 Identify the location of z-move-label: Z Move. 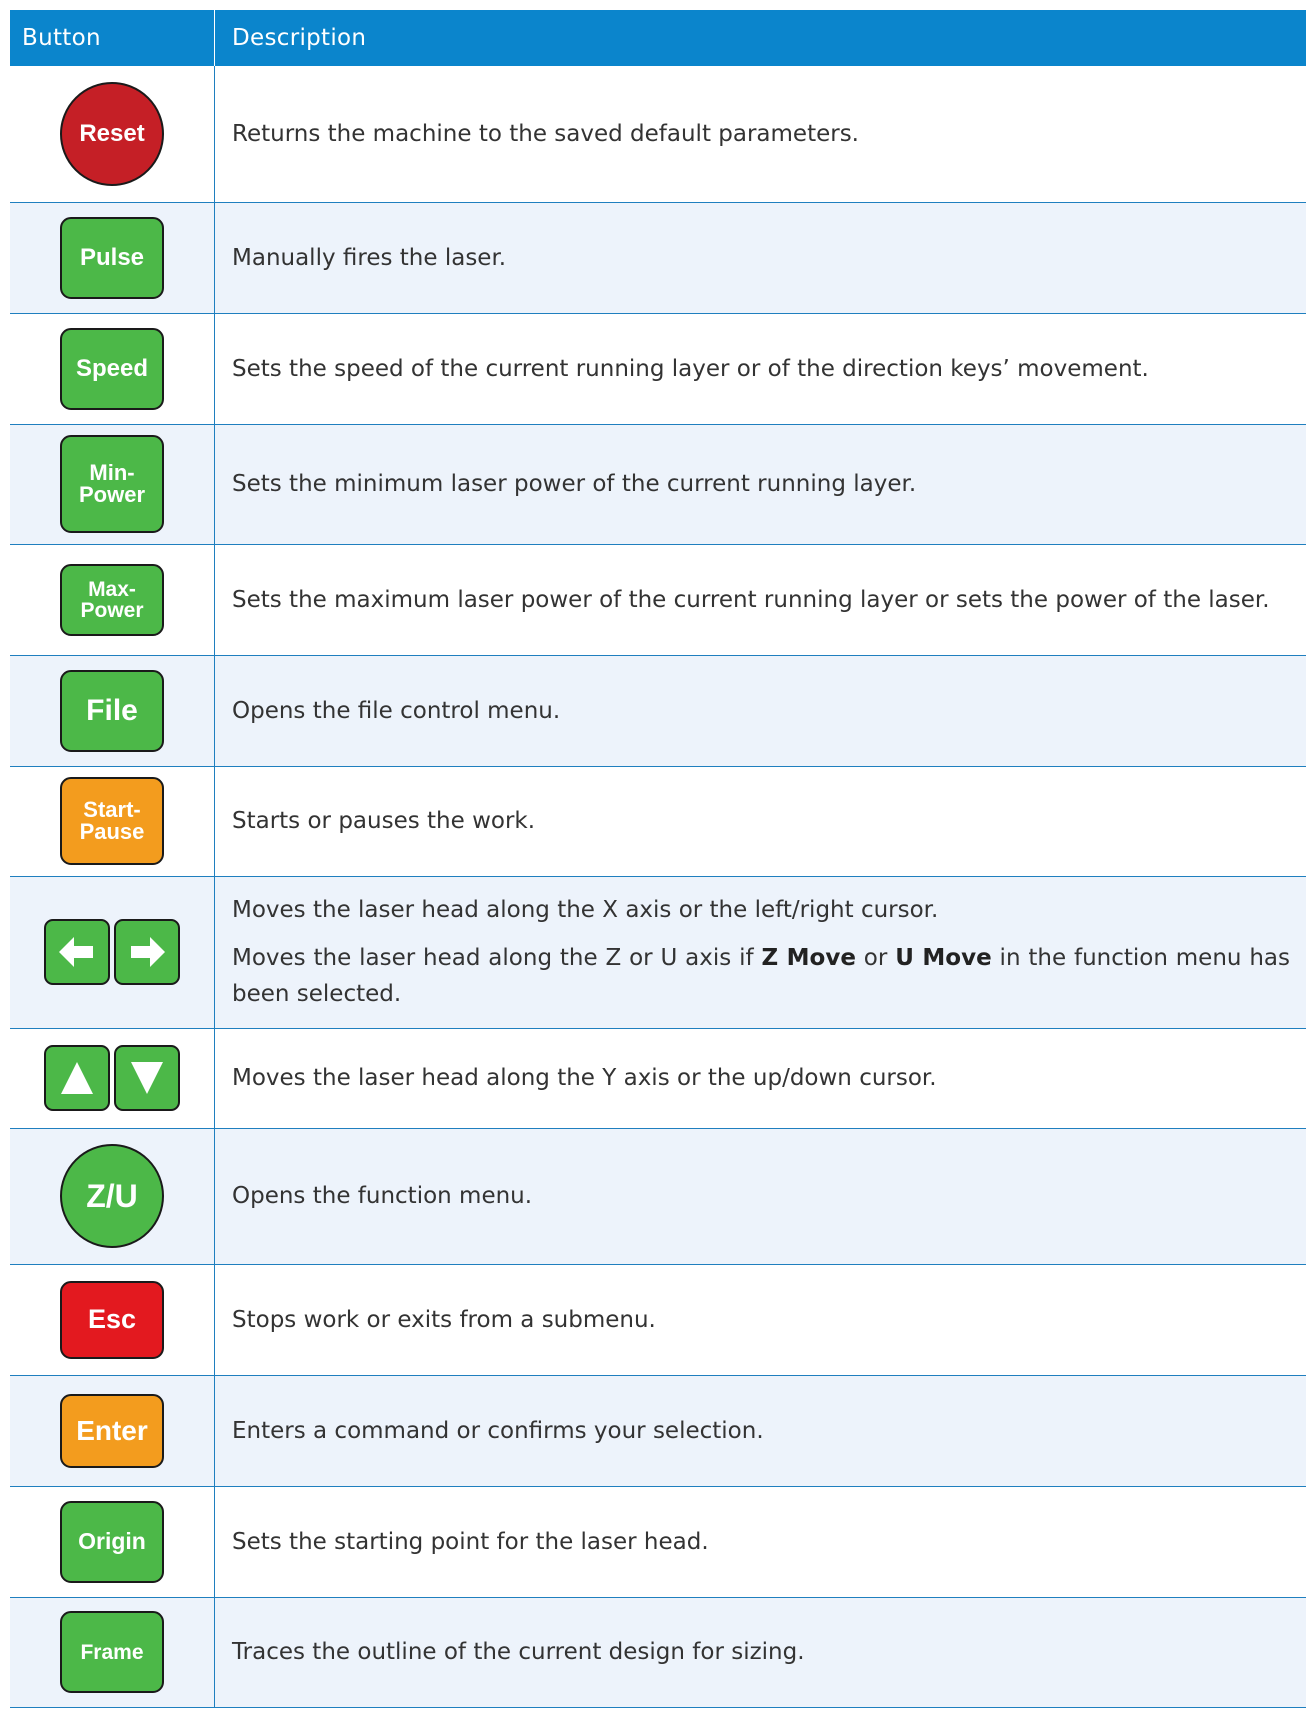
(808, 958).